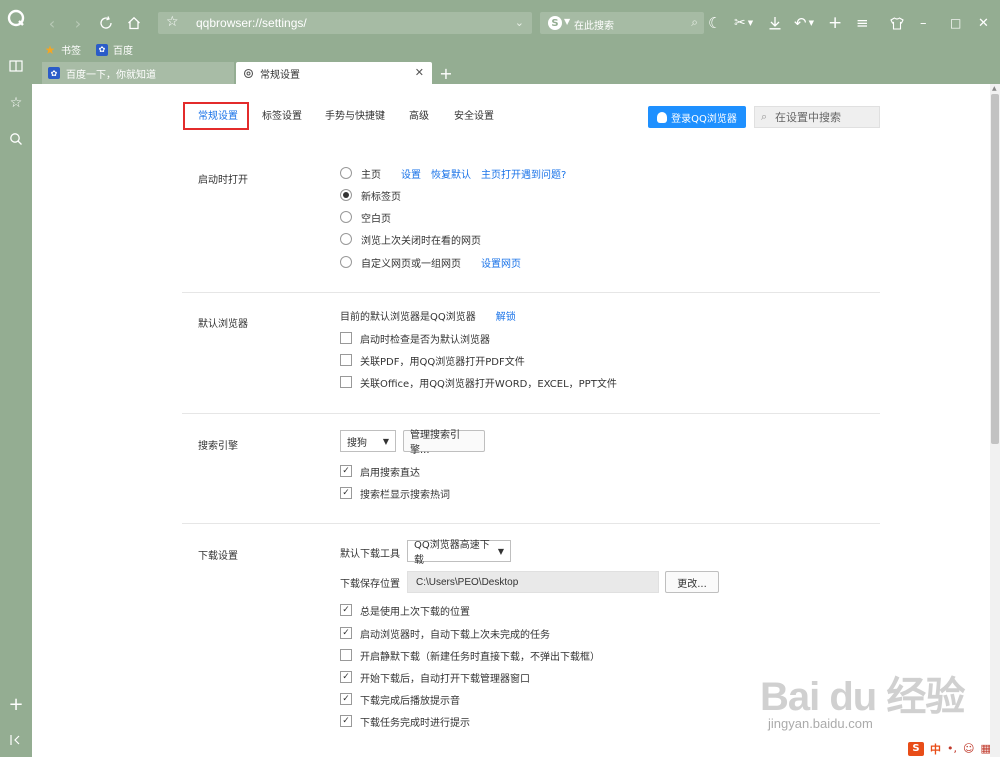 Image resolution: width=1000 pixels, height=757 pixels. I want to click on night-mode-moon-icon: ☾, so click(714, 23).